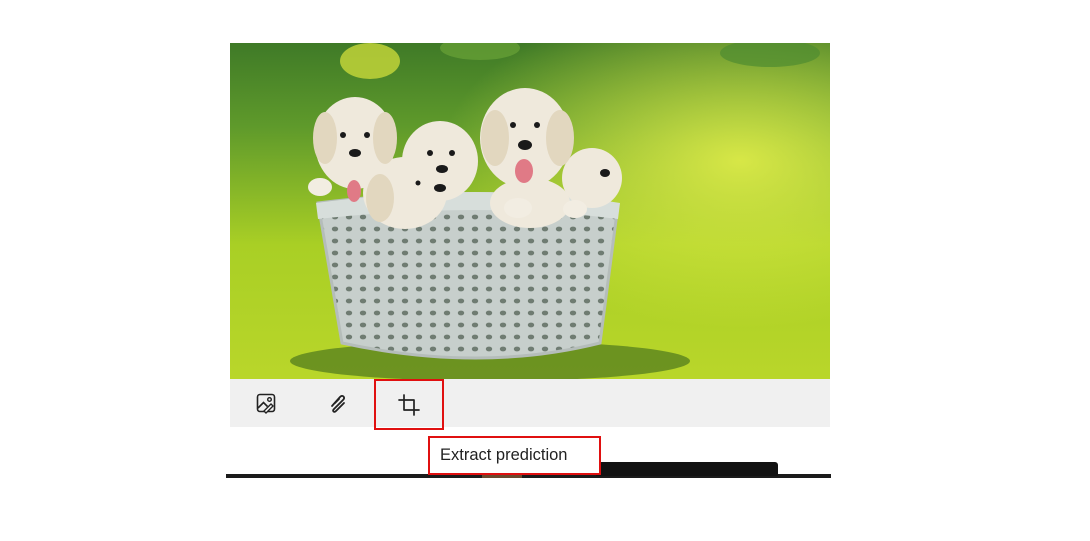 This screenshot has width=1090, height=541. I want to click on image-edit-icon, so click(266, 403).